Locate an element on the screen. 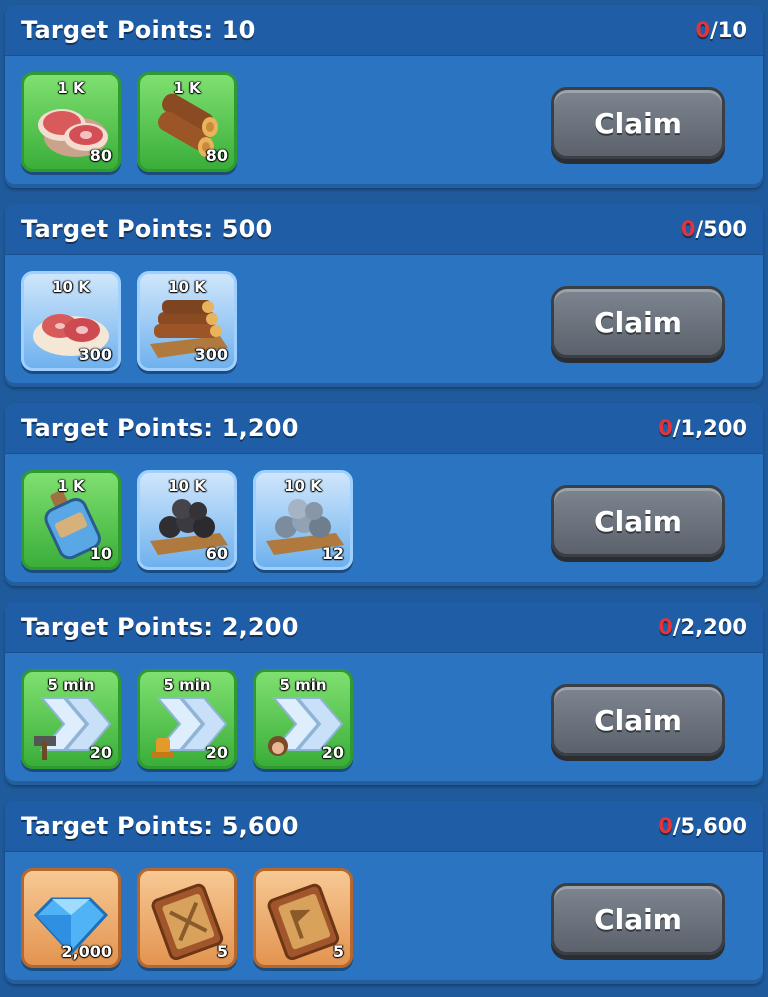 This screenshot has width=768, height=997. tier-header: Target Points: 500 0/500 is located at coordinates (384, 229).